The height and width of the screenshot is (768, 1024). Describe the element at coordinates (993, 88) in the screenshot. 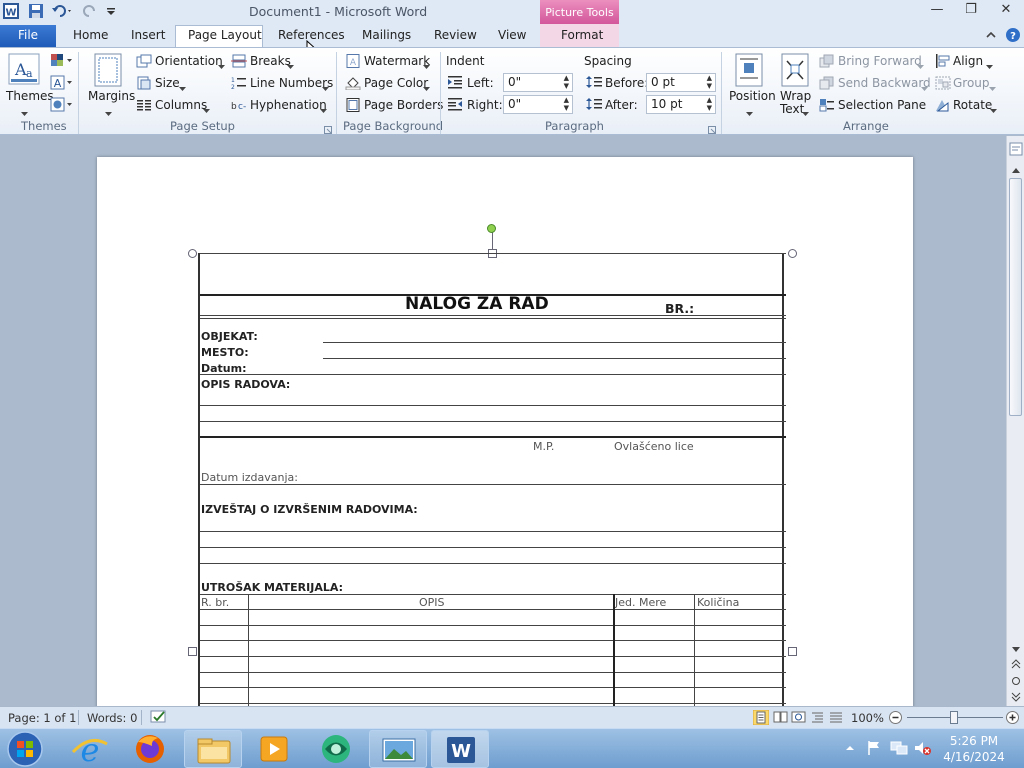

I see `group-dropdown-icon` at that location.